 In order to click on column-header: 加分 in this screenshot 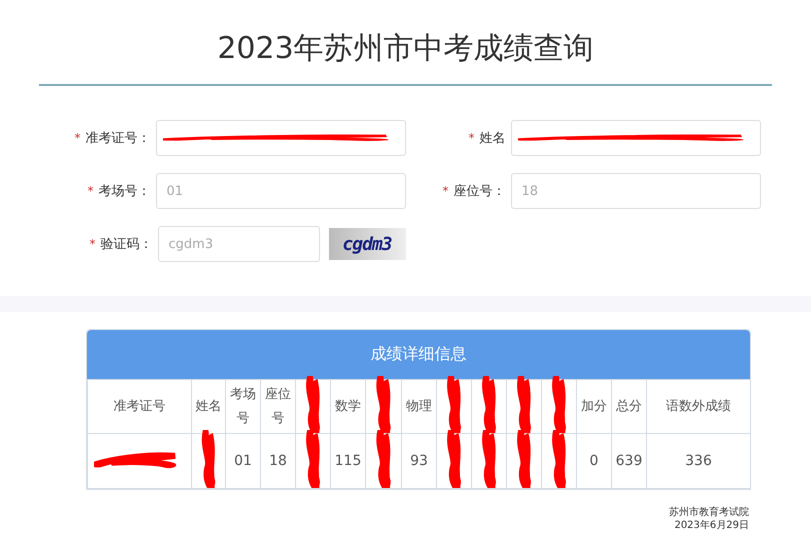, I will do `click(594, 407)`.